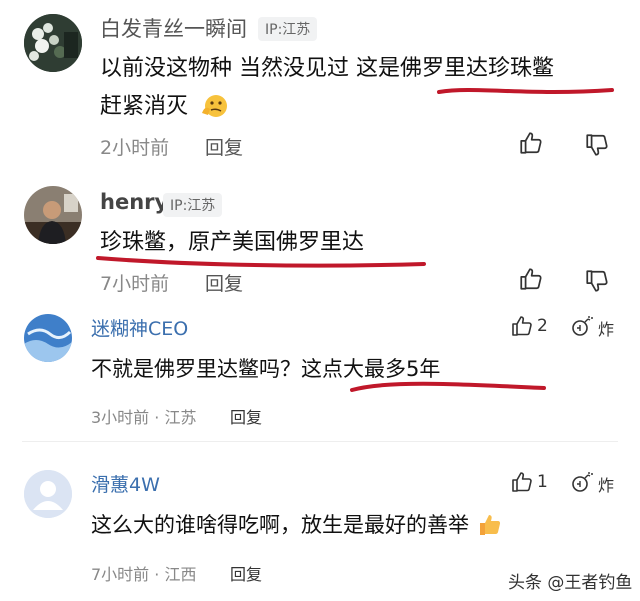  What do you see at coordinates (144, 574) in the screenshot?
I see `comment-time: 7小时前 · 江西` at bounding box center [144, 574].